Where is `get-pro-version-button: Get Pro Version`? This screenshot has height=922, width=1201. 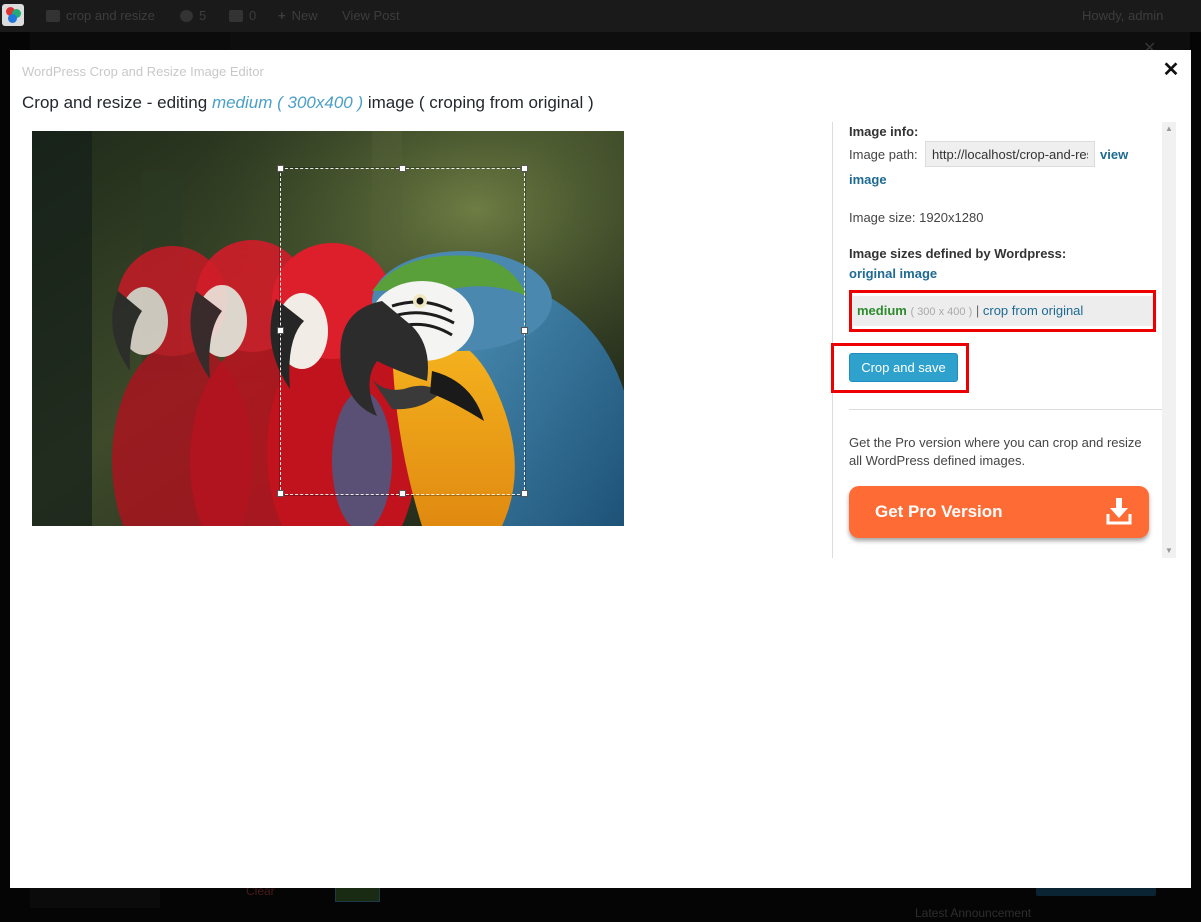 get-pro-version-button: Get Pro Version is located at coordinates (999, 512).